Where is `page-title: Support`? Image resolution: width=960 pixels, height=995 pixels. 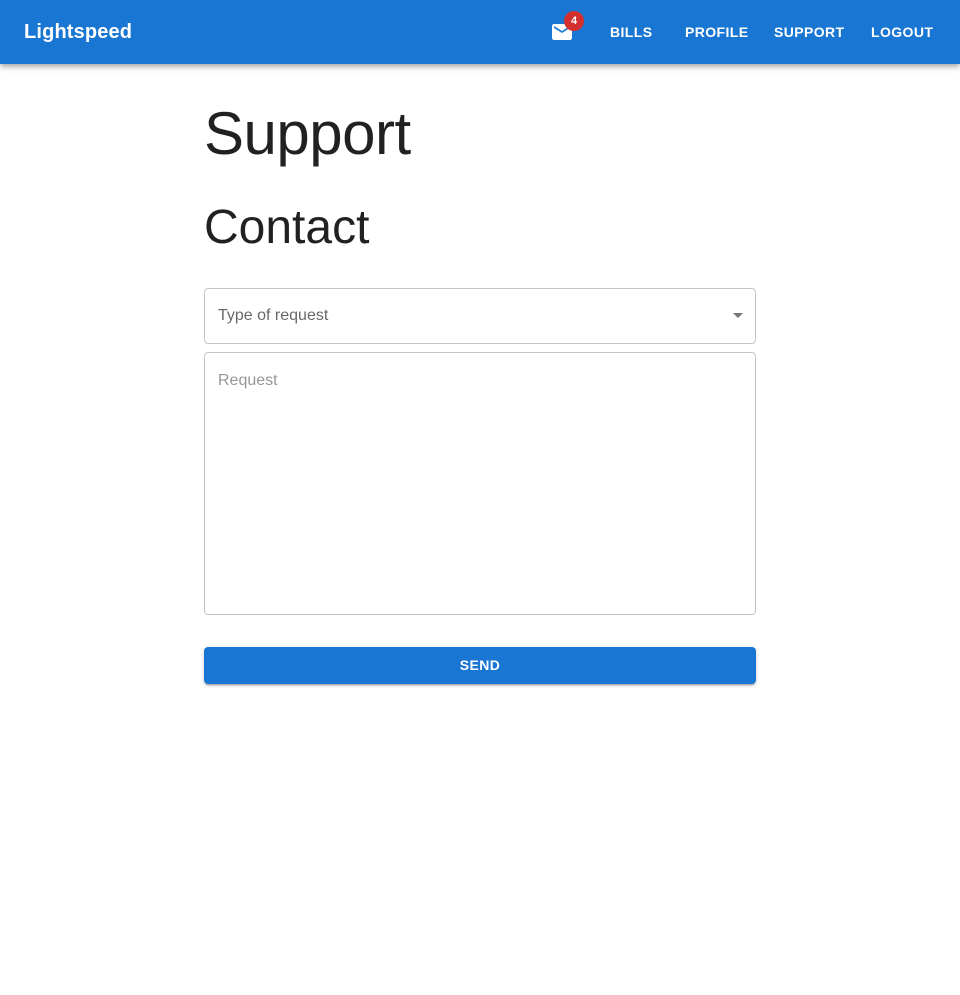 page-title: Support is located at coordinates (307, 133).